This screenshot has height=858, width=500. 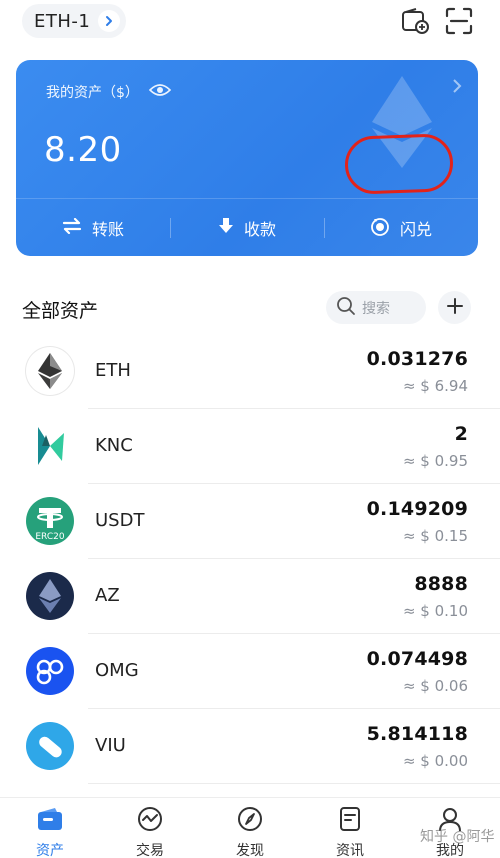 What do you see at coordinates (92, 93) in the screenshot?
I see `asset-label-text: 我的资产（$）` at bounding box center [92, 93].